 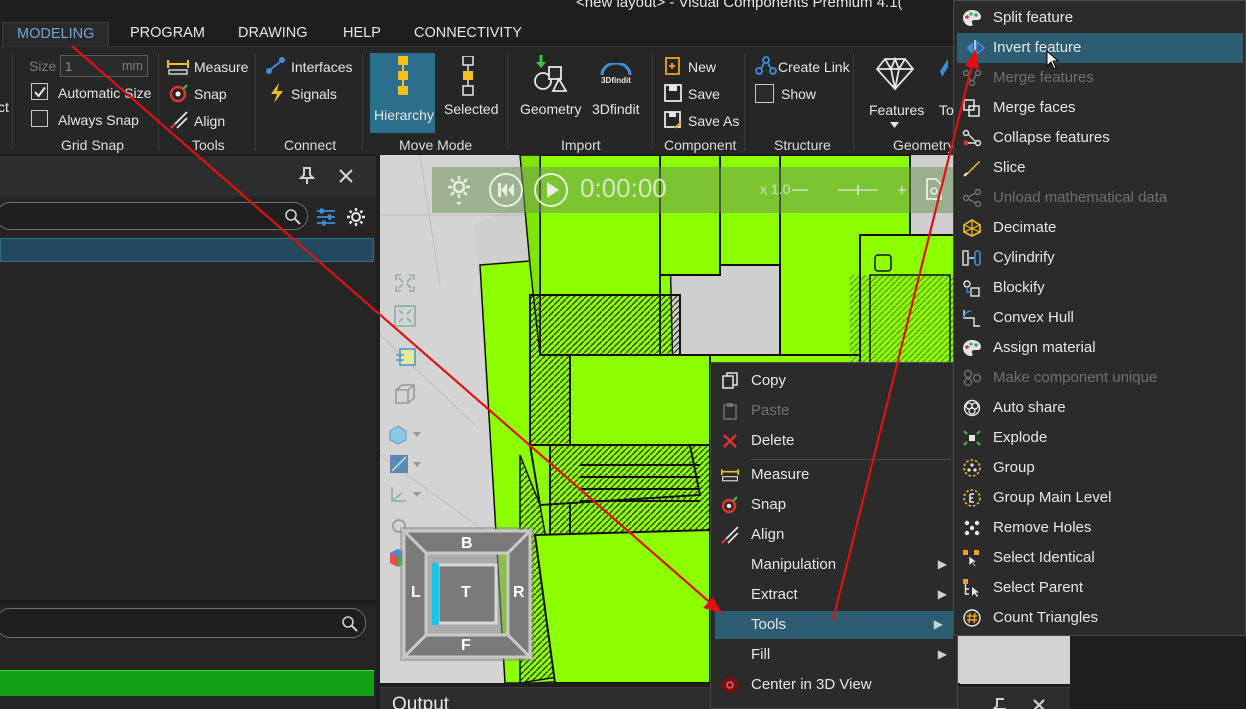 What do you see at coordinates (1099, 78) in the screenshot?
I see `submenu-item-merge-features: Merge features` at bounding box center [1099, 78].